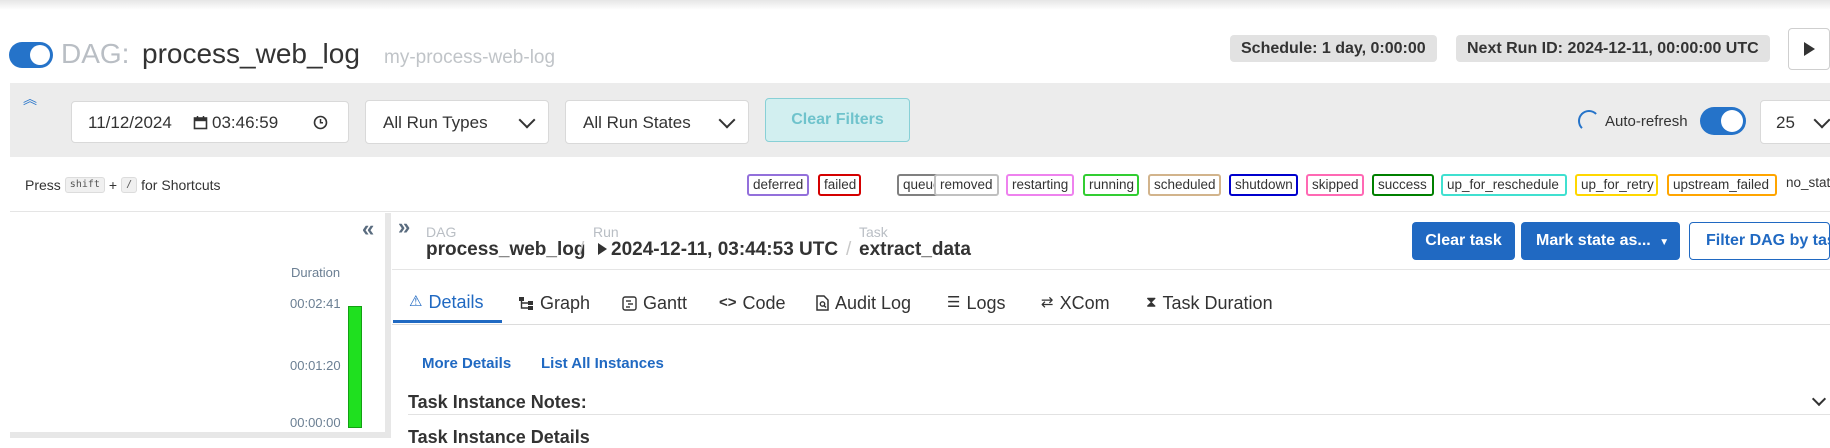  I want to click on tab-logs: ☰ Logs, so click(976, 303).